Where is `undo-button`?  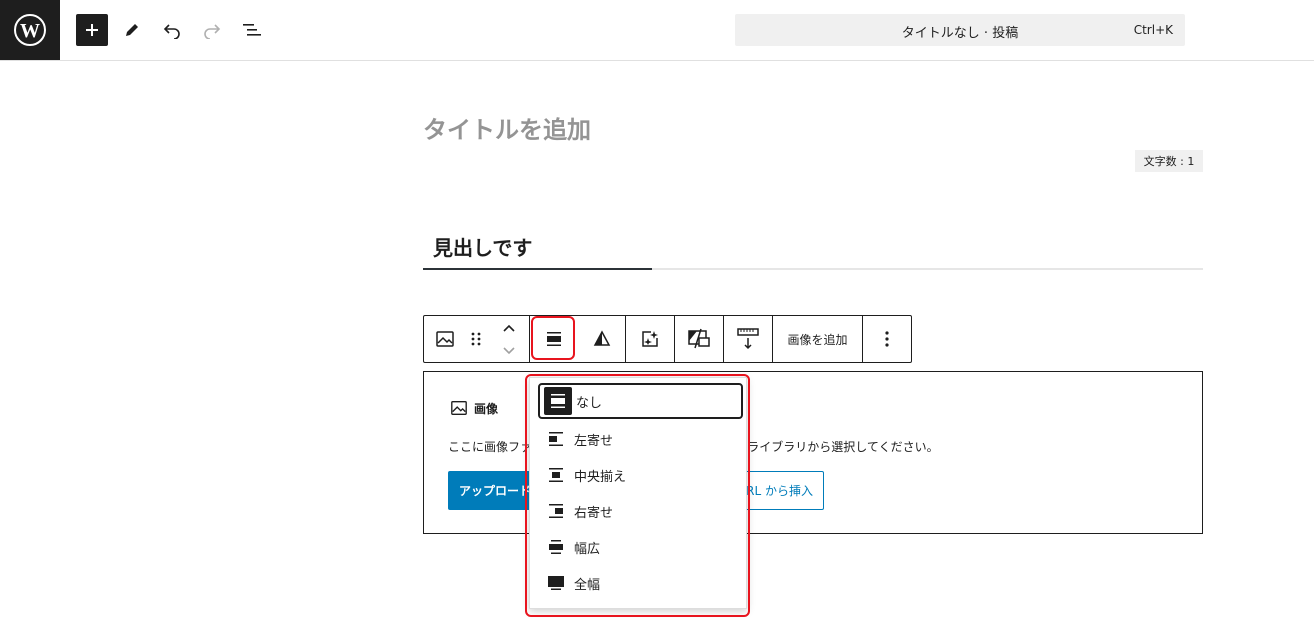
undo-button is located at coordinates (172, 30).